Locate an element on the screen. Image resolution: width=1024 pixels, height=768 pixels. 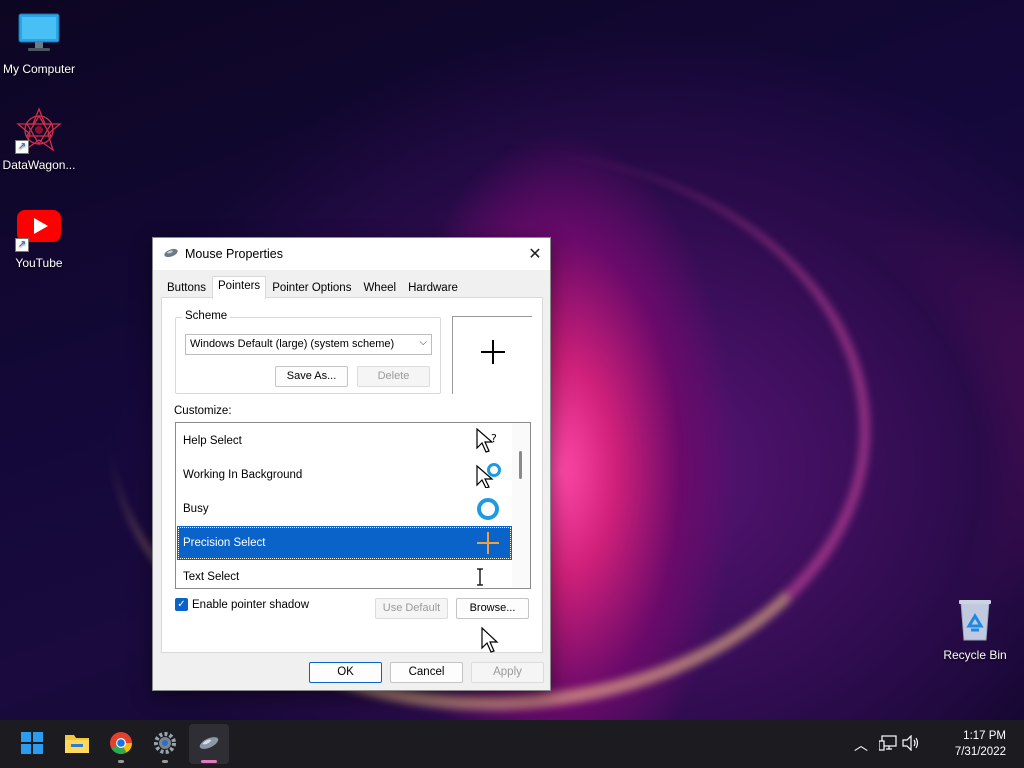
cursor-name: Working In Background is located at coordinates (243, 475).